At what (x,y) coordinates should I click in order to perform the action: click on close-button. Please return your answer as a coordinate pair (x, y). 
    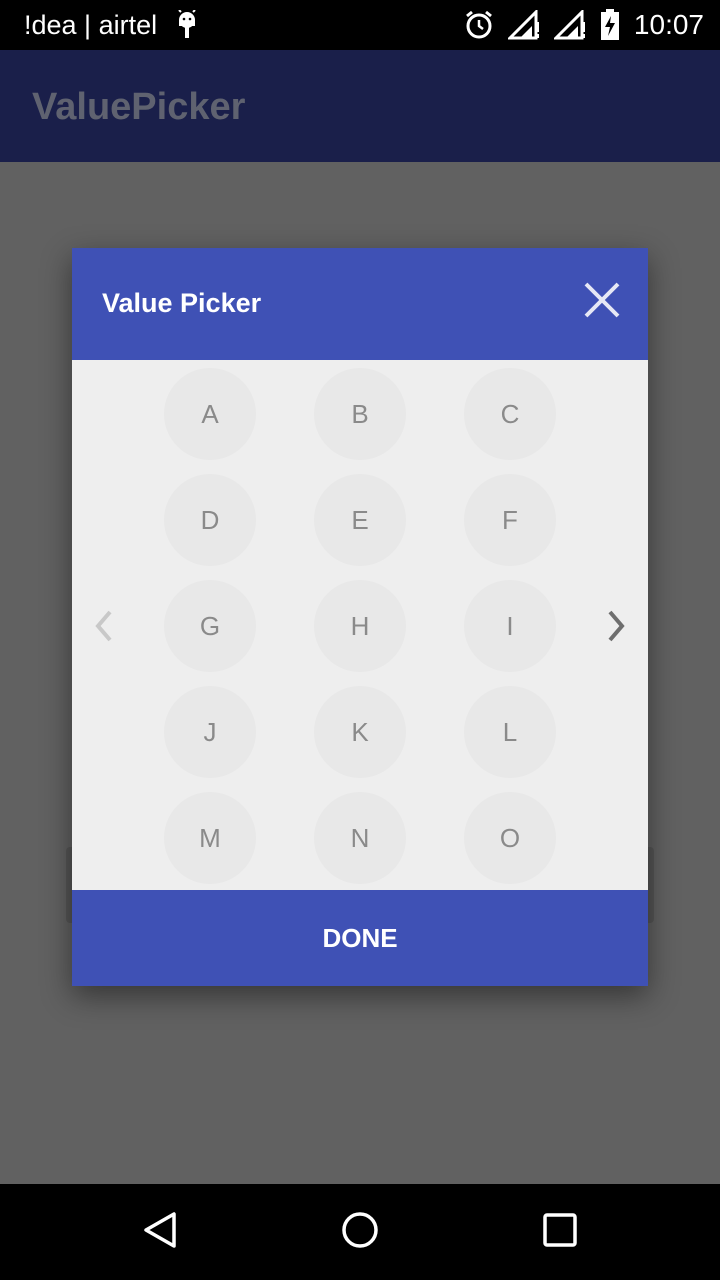
    Looking at the image, I should click on (602, 302).